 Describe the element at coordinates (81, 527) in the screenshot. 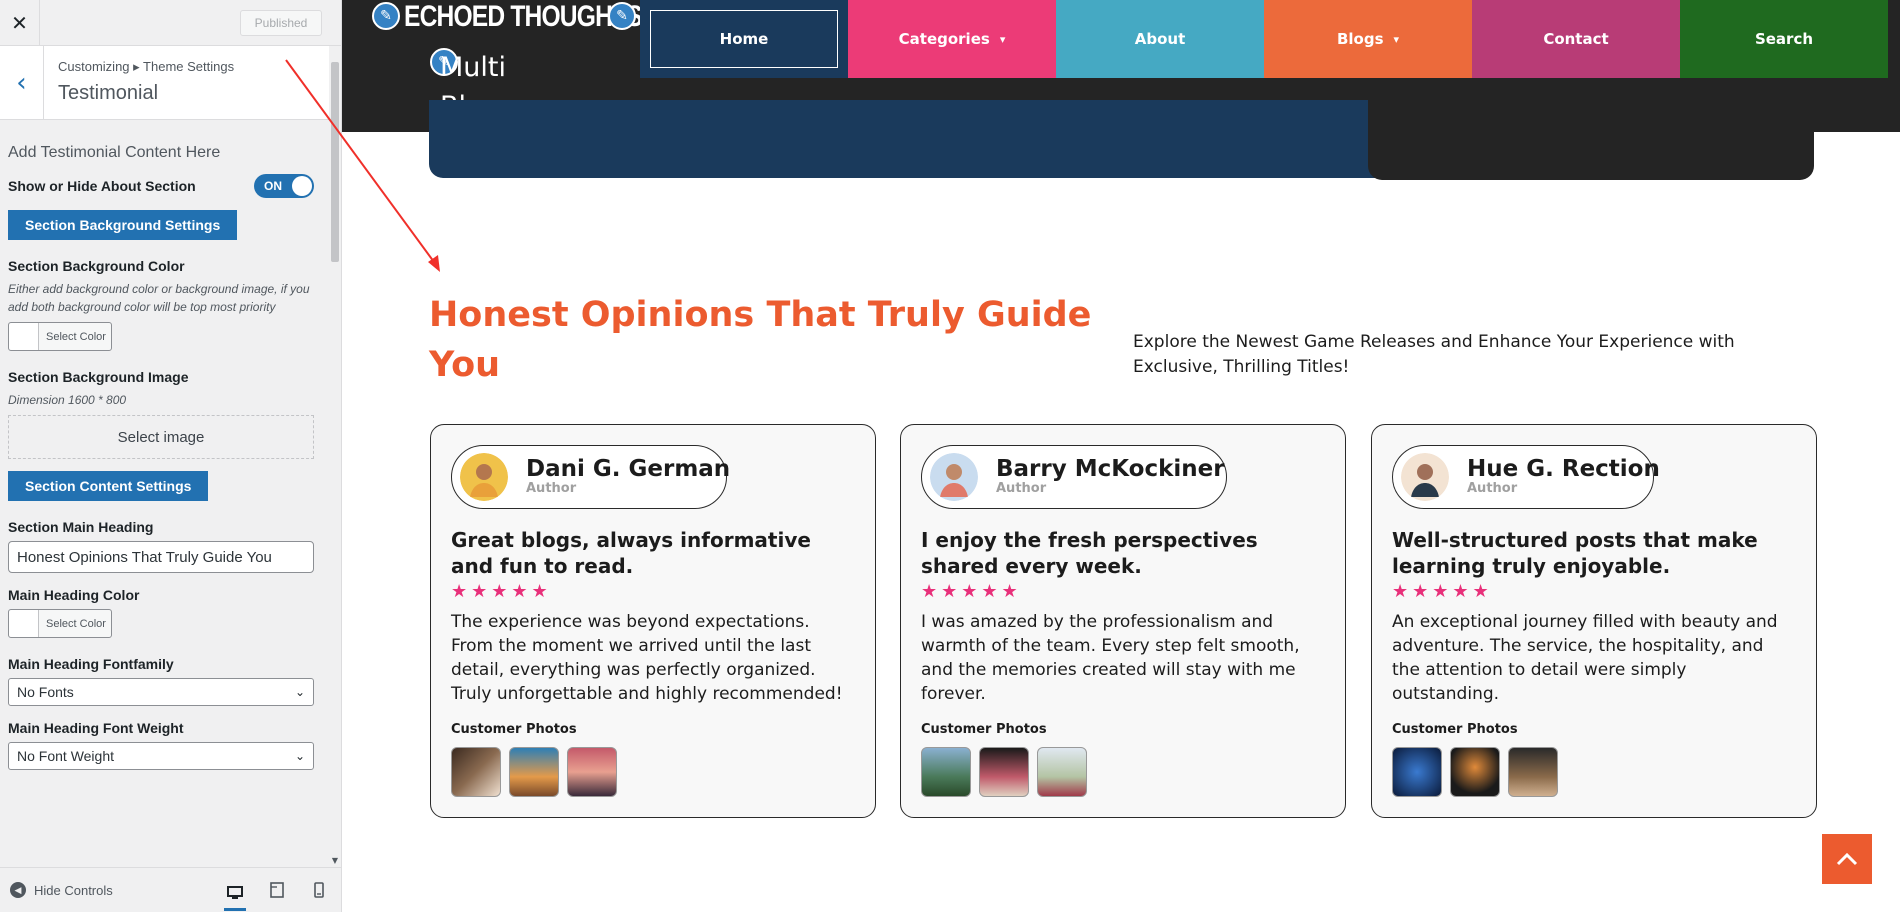

I see `main-heading-label: Section Main Heading` at that location.